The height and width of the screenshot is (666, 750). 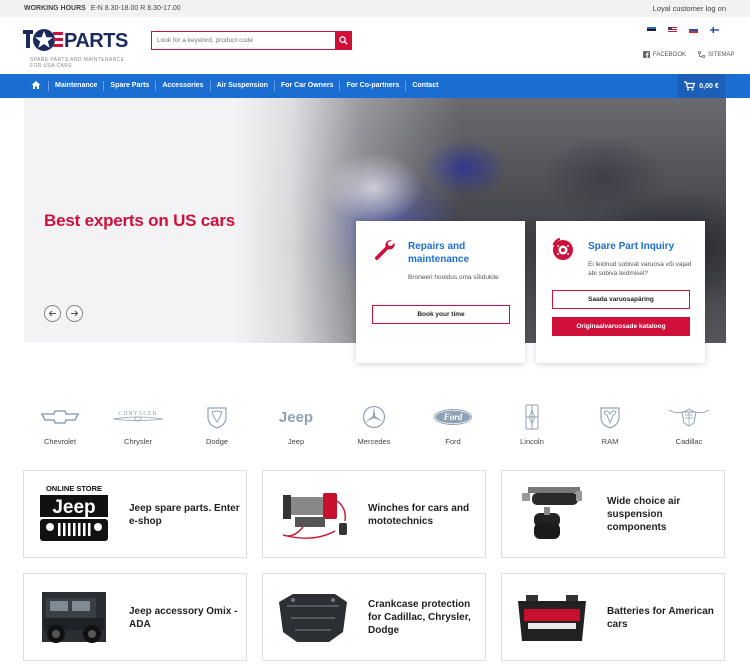 I want to click on book-your-time-button: Book your time, so click(x=441, y=314).